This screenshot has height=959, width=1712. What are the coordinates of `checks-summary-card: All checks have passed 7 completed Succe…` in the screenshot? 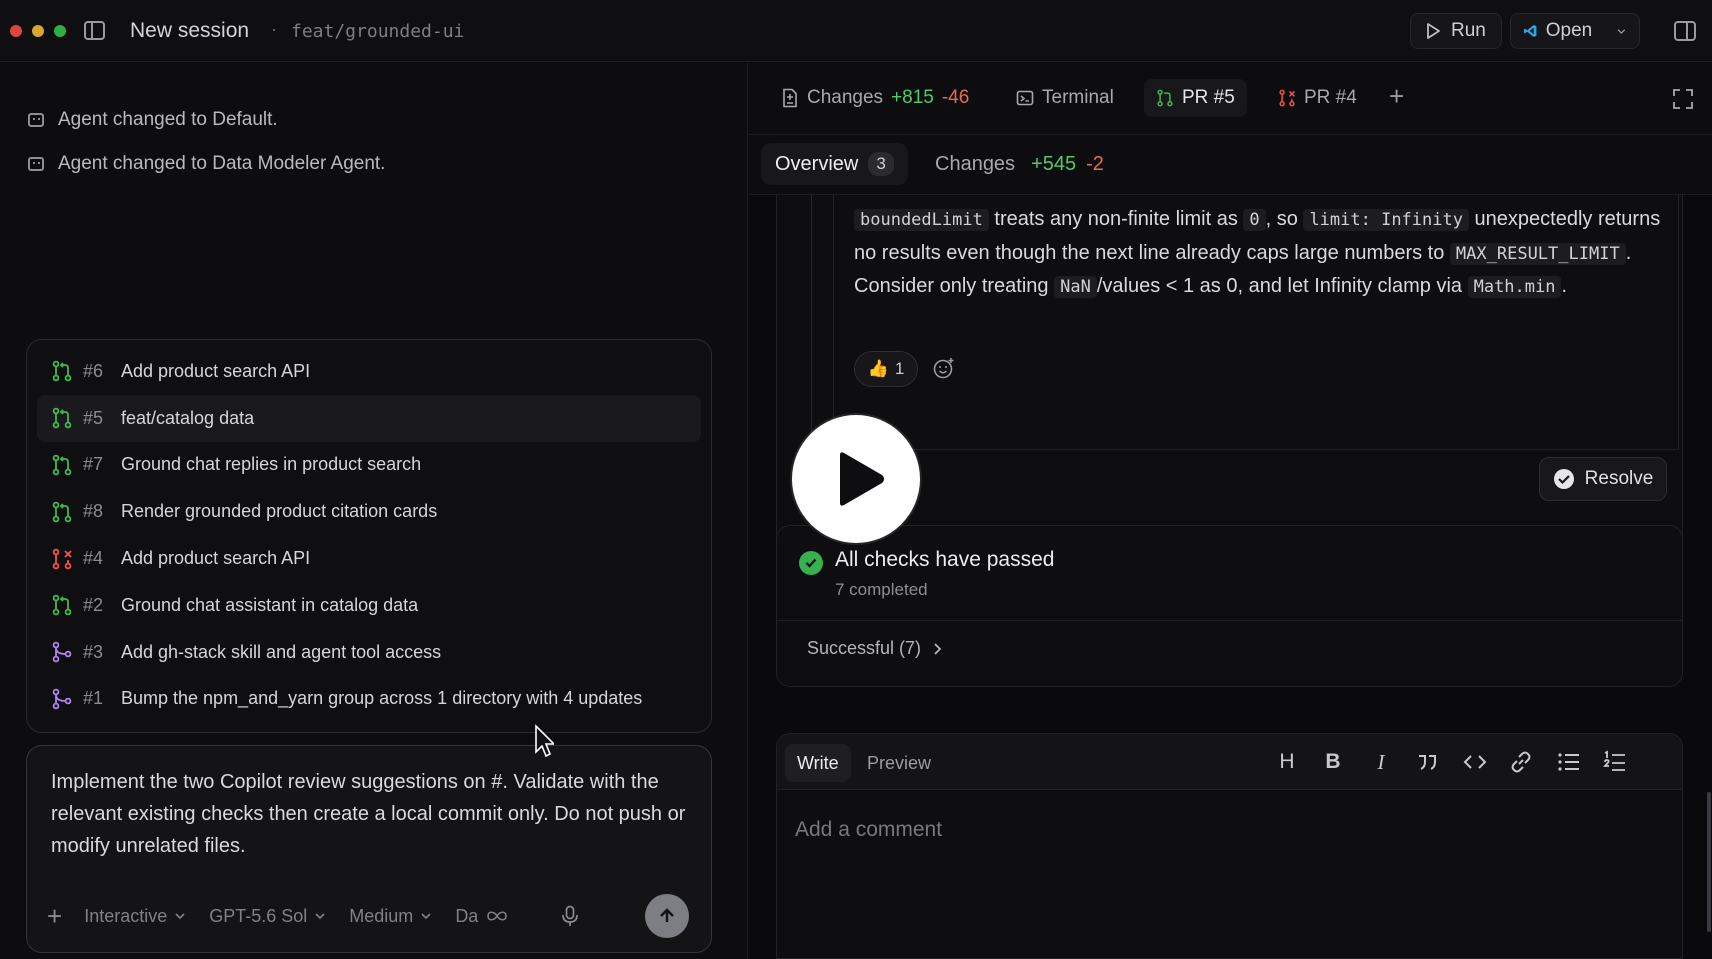 It's located at (1229, 606).